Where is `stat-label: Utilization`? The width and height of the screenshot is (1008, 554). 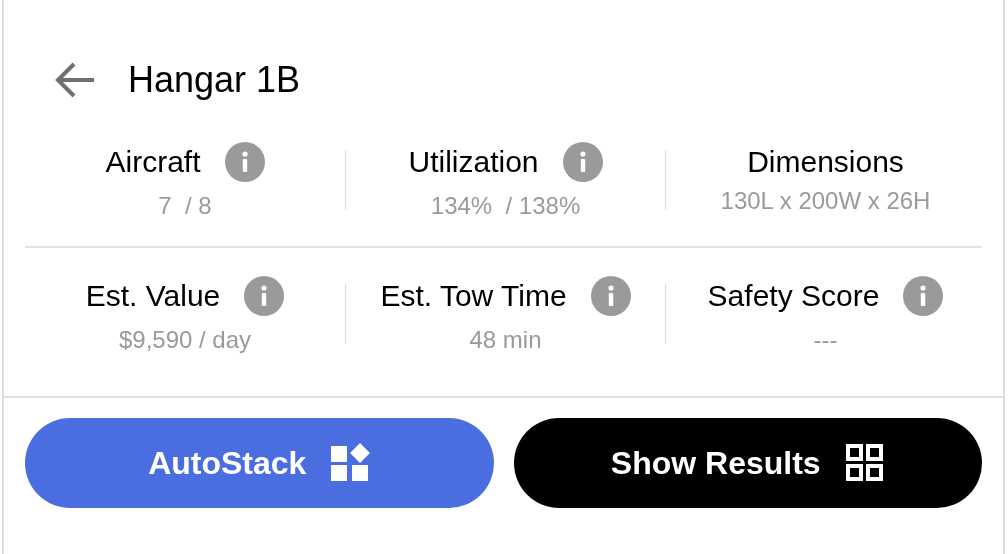
stat-label: Utilization is located at coordinates (473, 162).